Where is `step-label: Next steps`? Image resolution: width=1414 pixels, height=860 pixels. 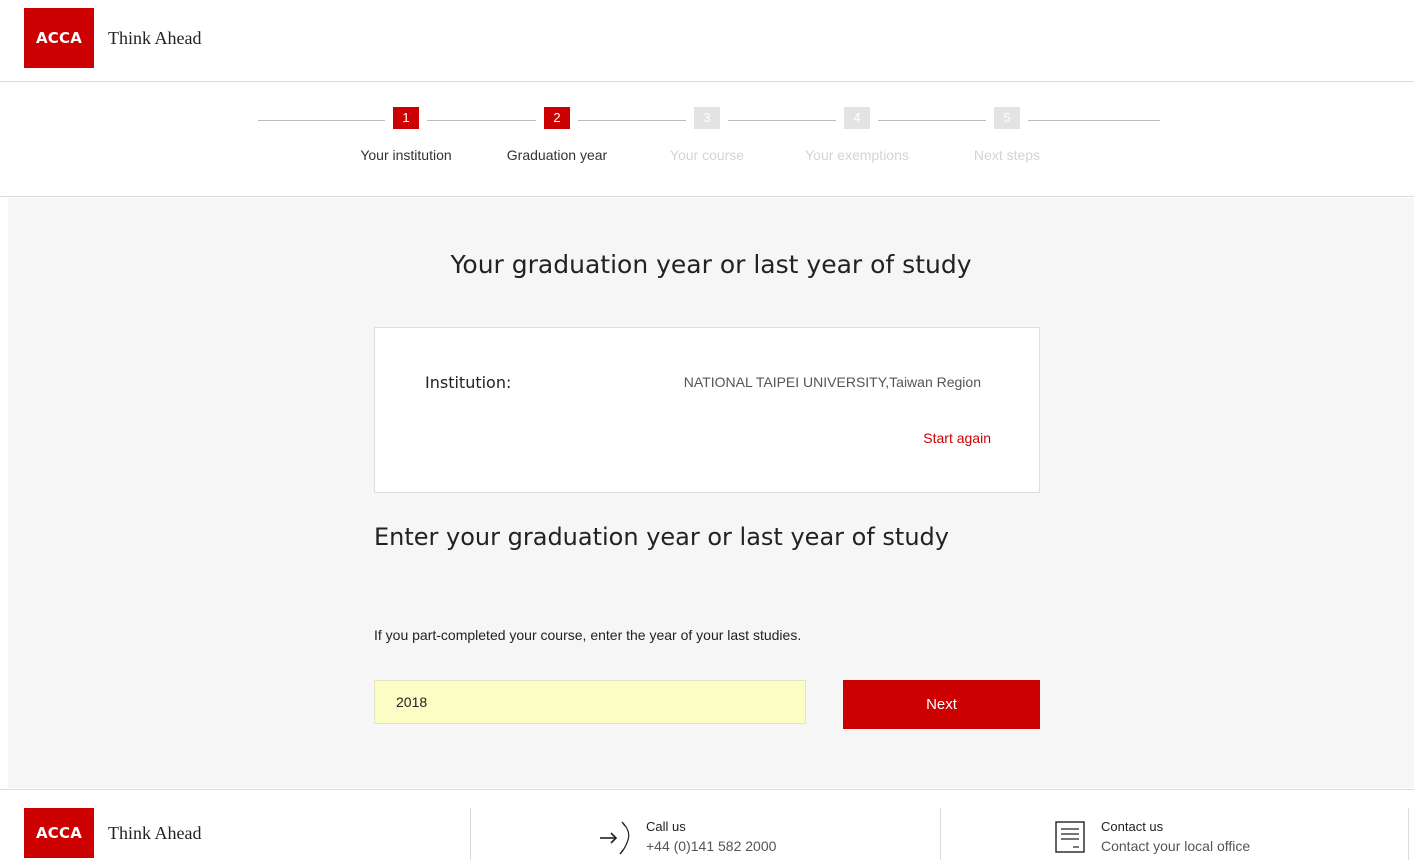 step-label: Next steps is located at coordinates (1007, 155).